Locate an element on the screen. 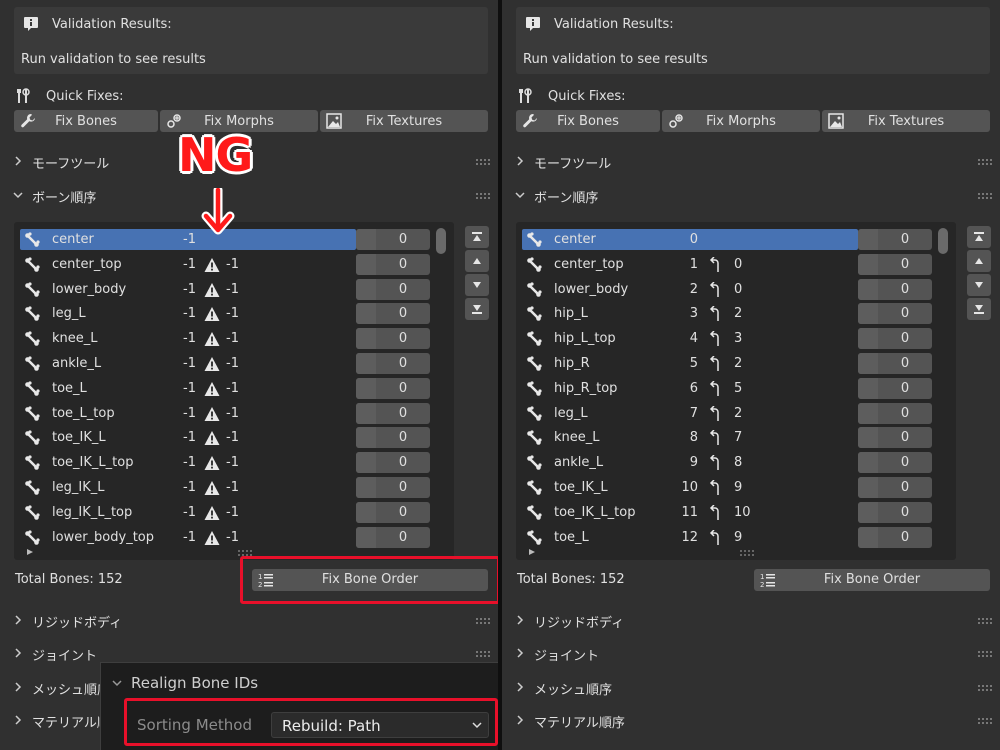  bone-list-row: center 0 0 is located at coordinates (731, 239).